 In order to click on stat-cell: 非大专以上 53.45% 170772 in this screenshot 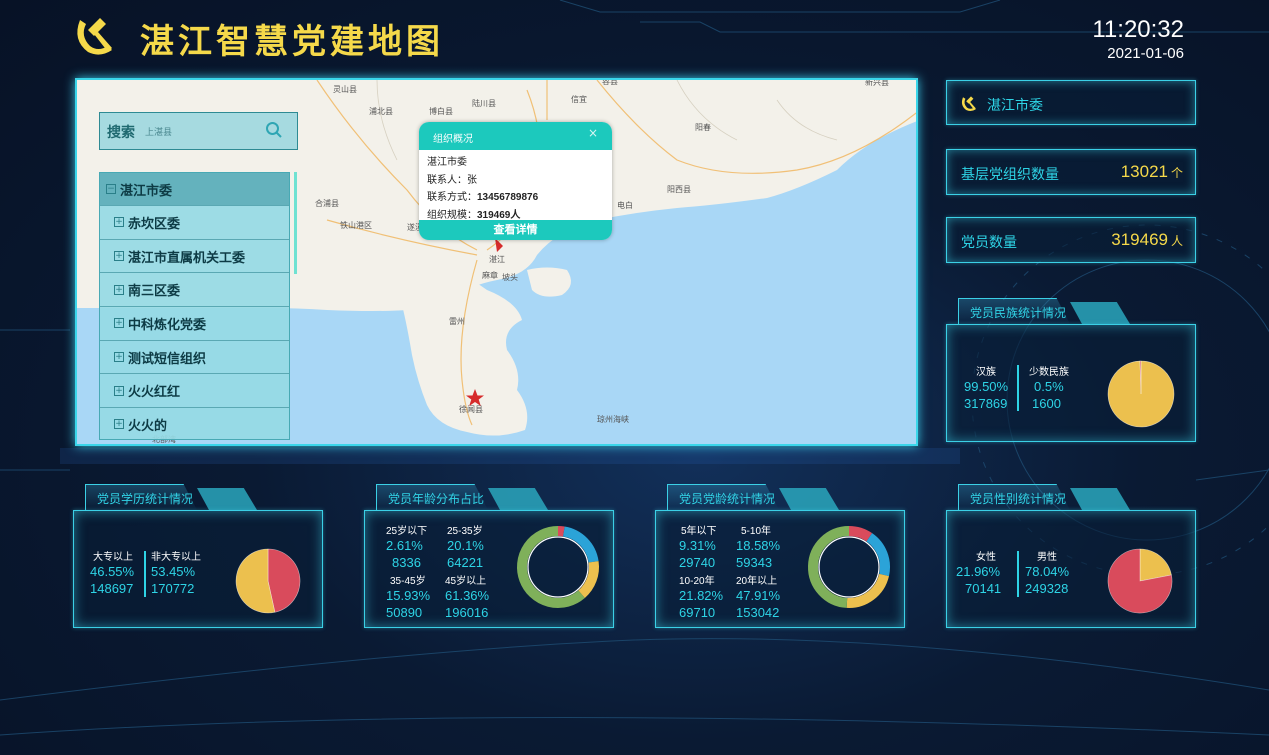, I will do `click(176, 574)`.